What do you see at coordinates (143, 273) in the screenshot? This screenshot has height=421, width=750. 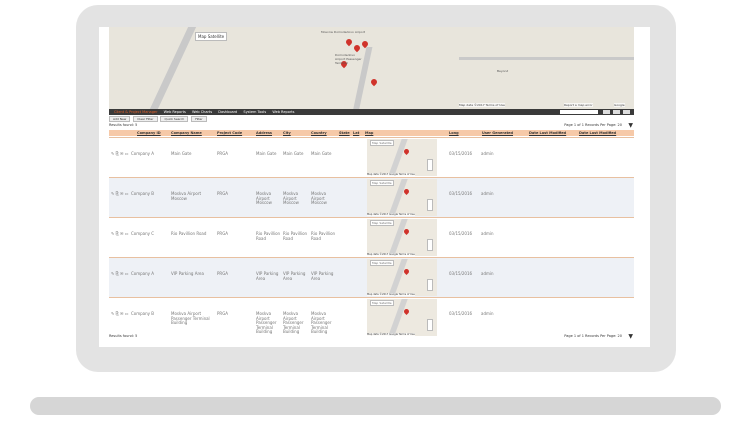 I see `cell-company: Company A` at bounding box center [143, 273].